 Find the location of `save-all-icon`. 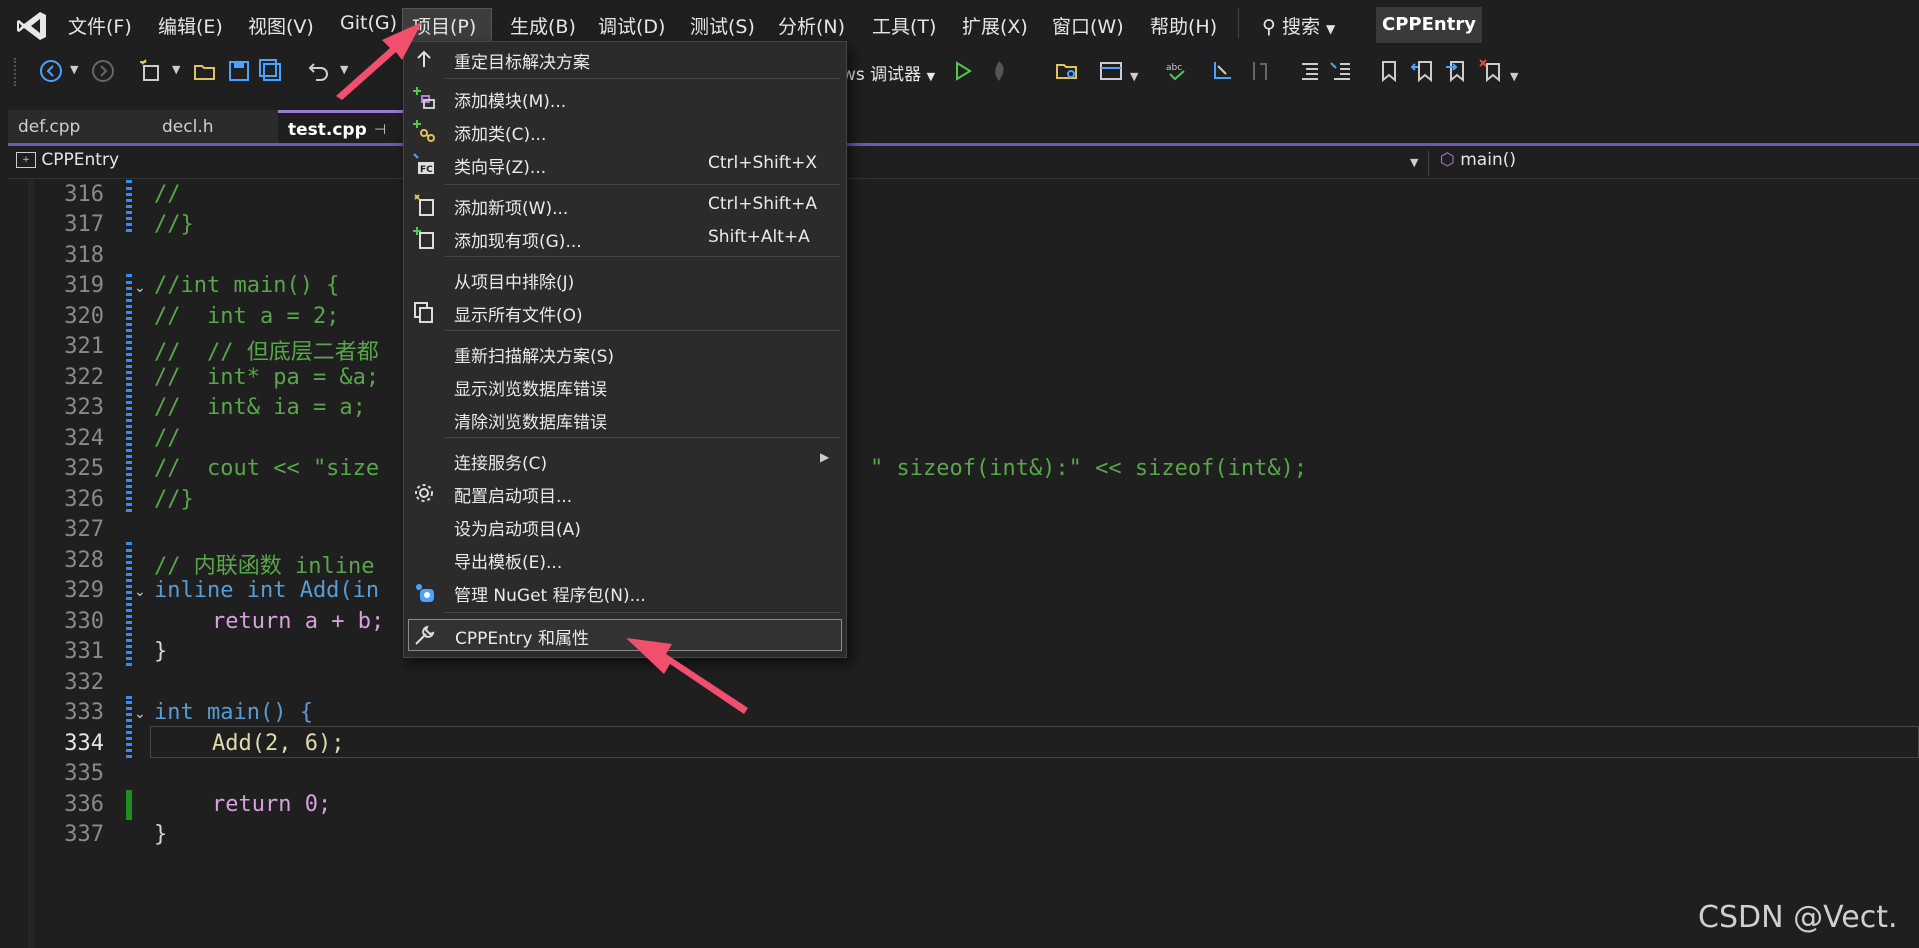

save-all-icon is located at coordinates (271, 71).